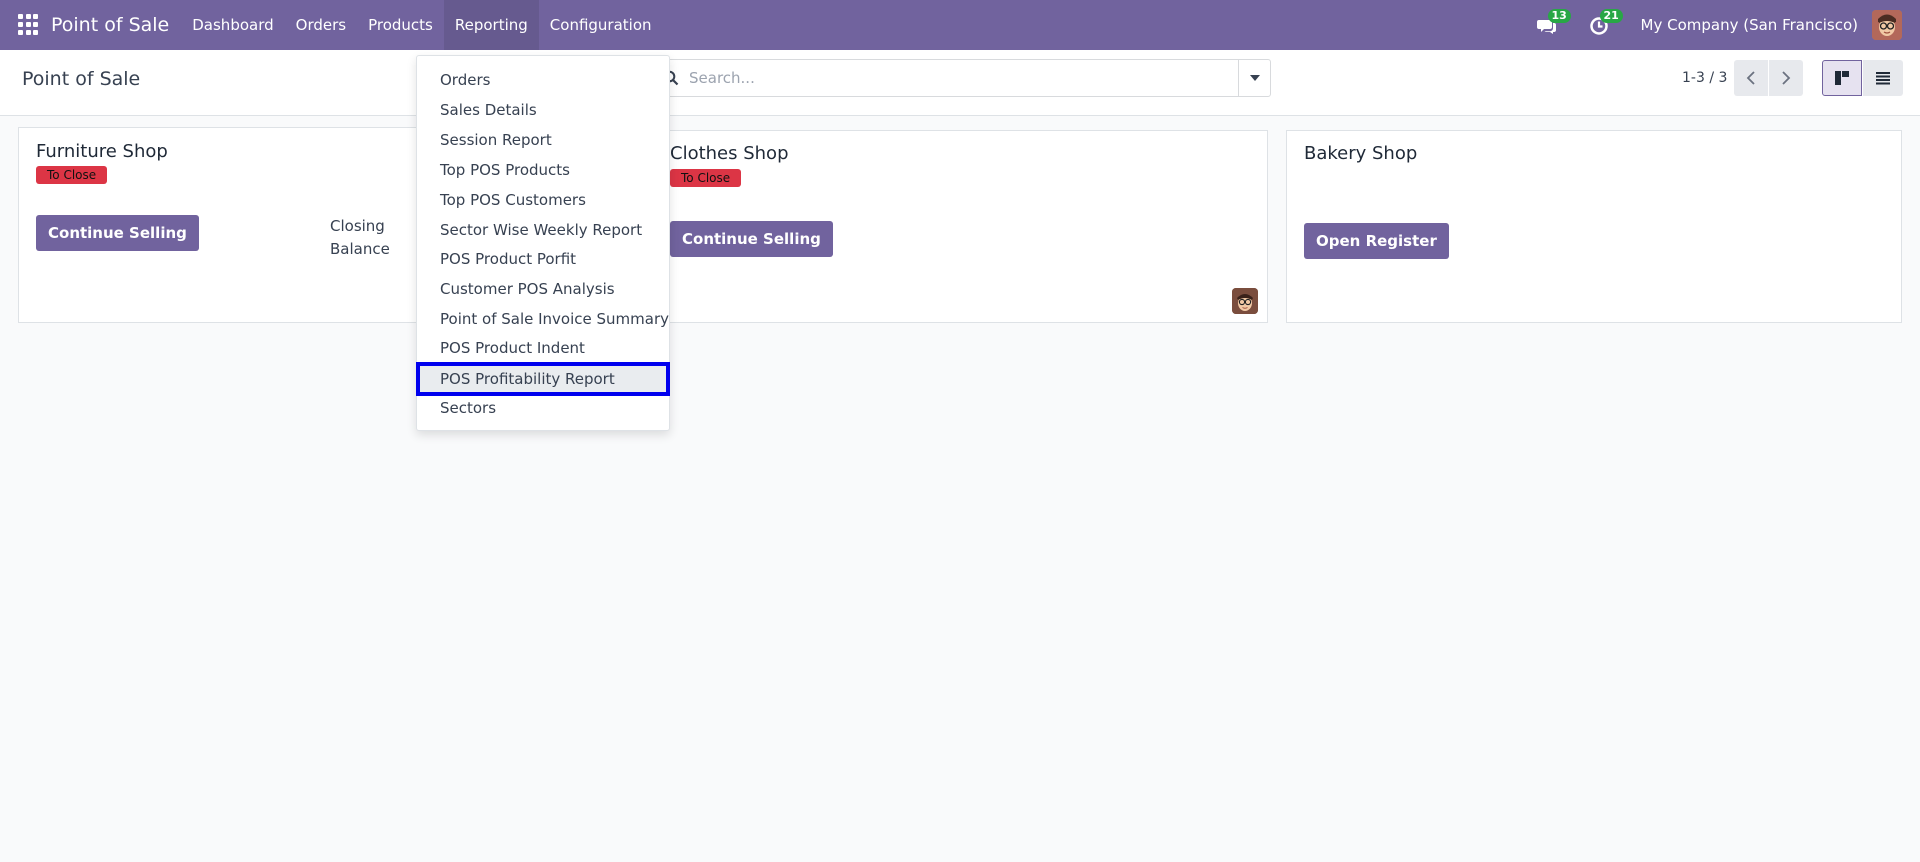  Describe the element at coordinates (1704, 78) in the screenshot. I see `pager-value: 1-3 / 3` at that location.